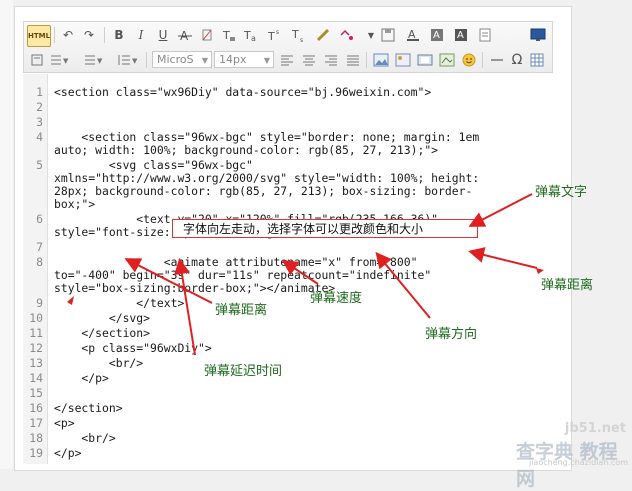  What do you see at coordinates (128, 60) in the screenshot?
I see `line-height-icon: ▼` at bounding box center [128, 60].